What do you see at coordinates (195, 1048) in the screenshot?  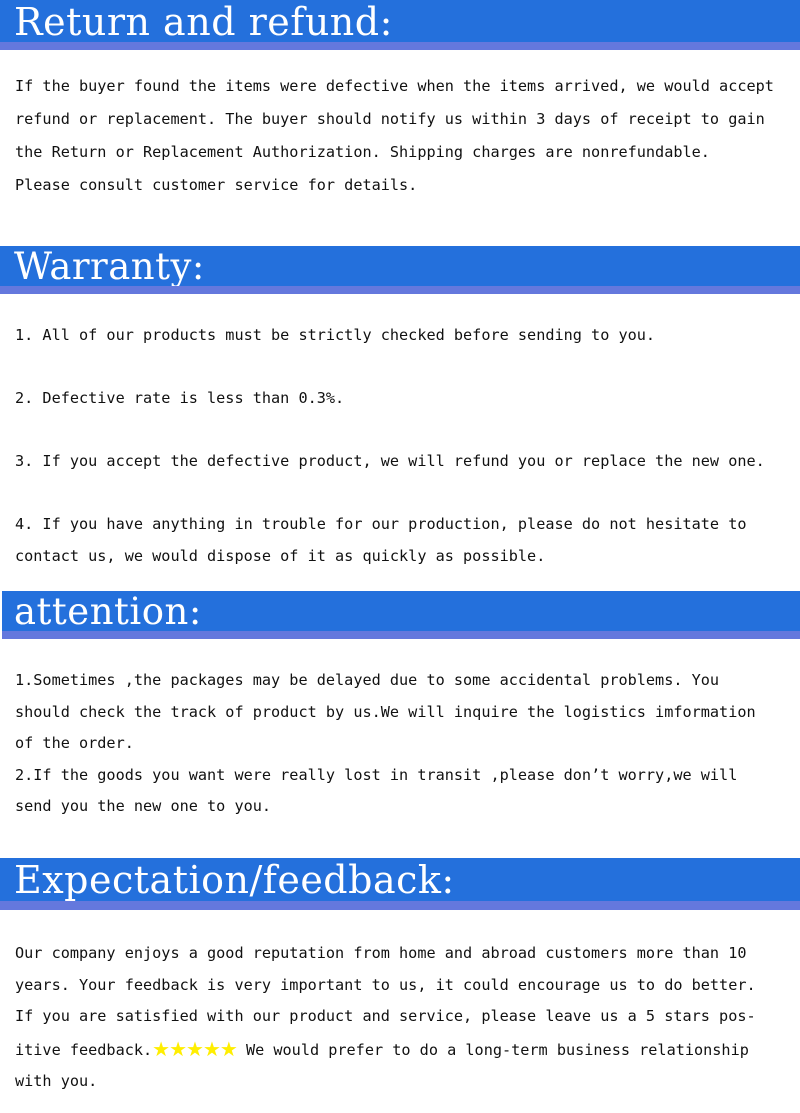 I see `star-rating-icon: ★★★★★` at bounding box center [195, 1048].